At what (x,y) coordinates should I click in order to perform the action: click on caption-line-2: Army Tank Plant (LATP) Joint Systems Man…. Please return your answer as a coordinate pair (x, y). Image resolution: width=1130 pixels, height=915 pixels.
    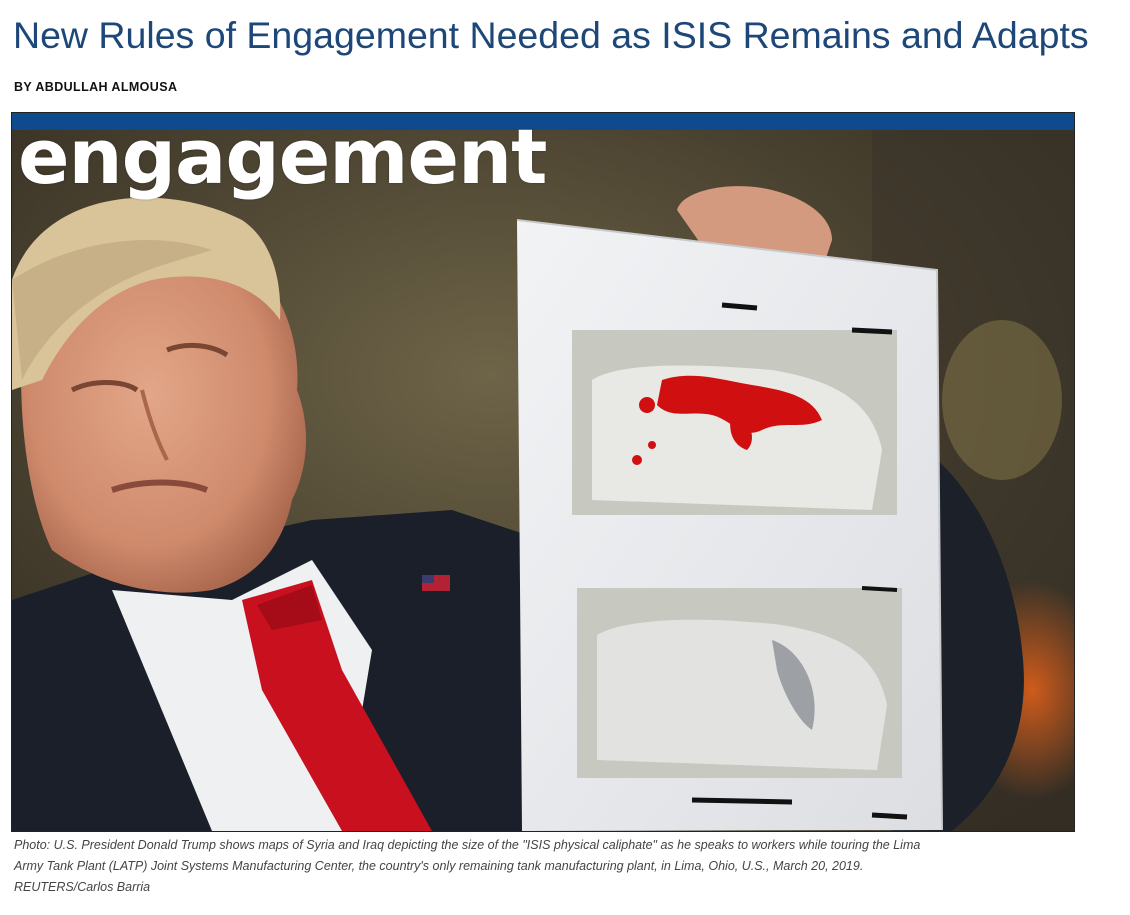
    Looking at the image, I should click on (439, 866).